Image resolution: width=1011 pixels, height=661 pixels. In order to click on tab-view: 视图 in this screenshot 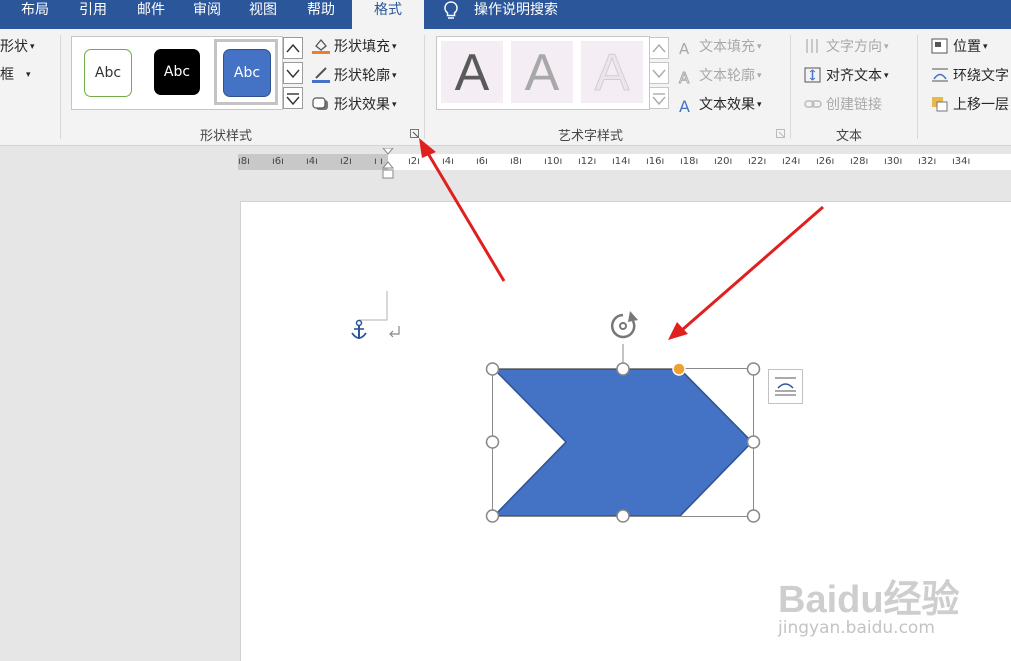, I will do `click(263, 14)`.